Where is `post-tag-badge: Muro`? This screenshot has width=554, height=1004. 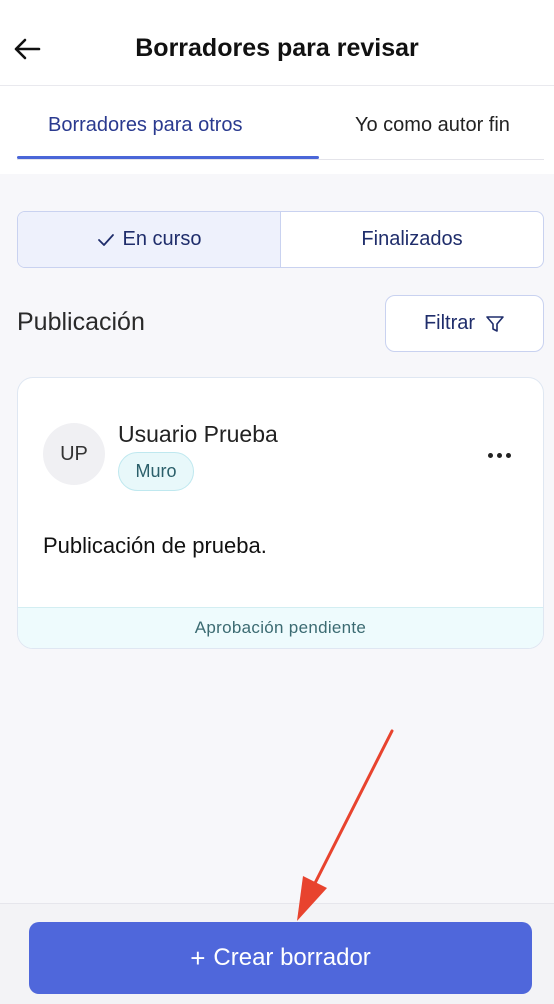 post-tag-badge: Muro is located at coordinates (156, 471).